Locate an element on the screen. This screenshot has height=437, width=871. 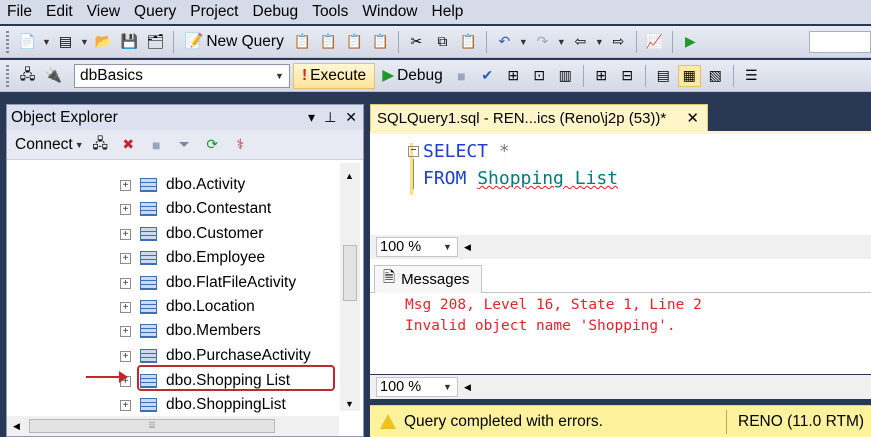
disconnect-icon: ✖ is located at coordinates (128, 145).